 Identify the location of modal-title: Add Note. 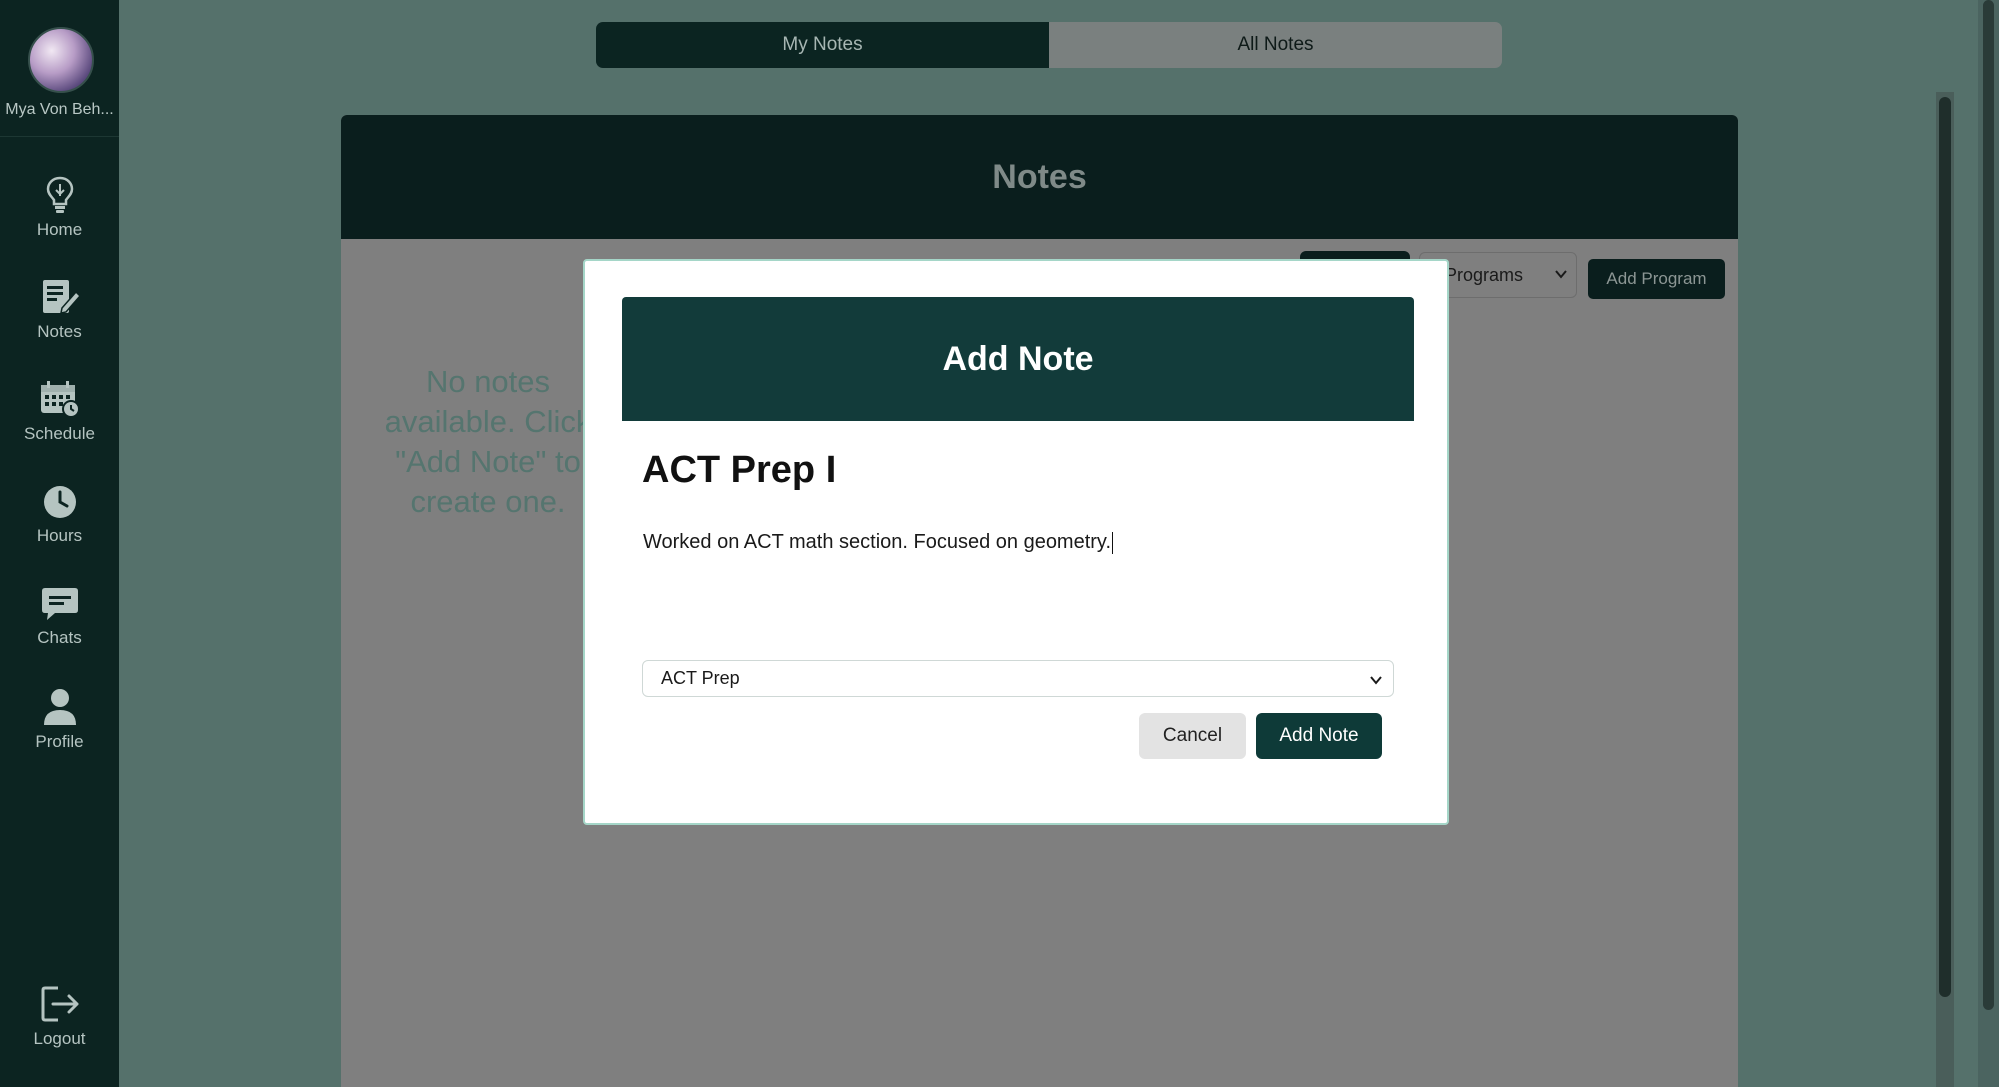
(1018, 358).